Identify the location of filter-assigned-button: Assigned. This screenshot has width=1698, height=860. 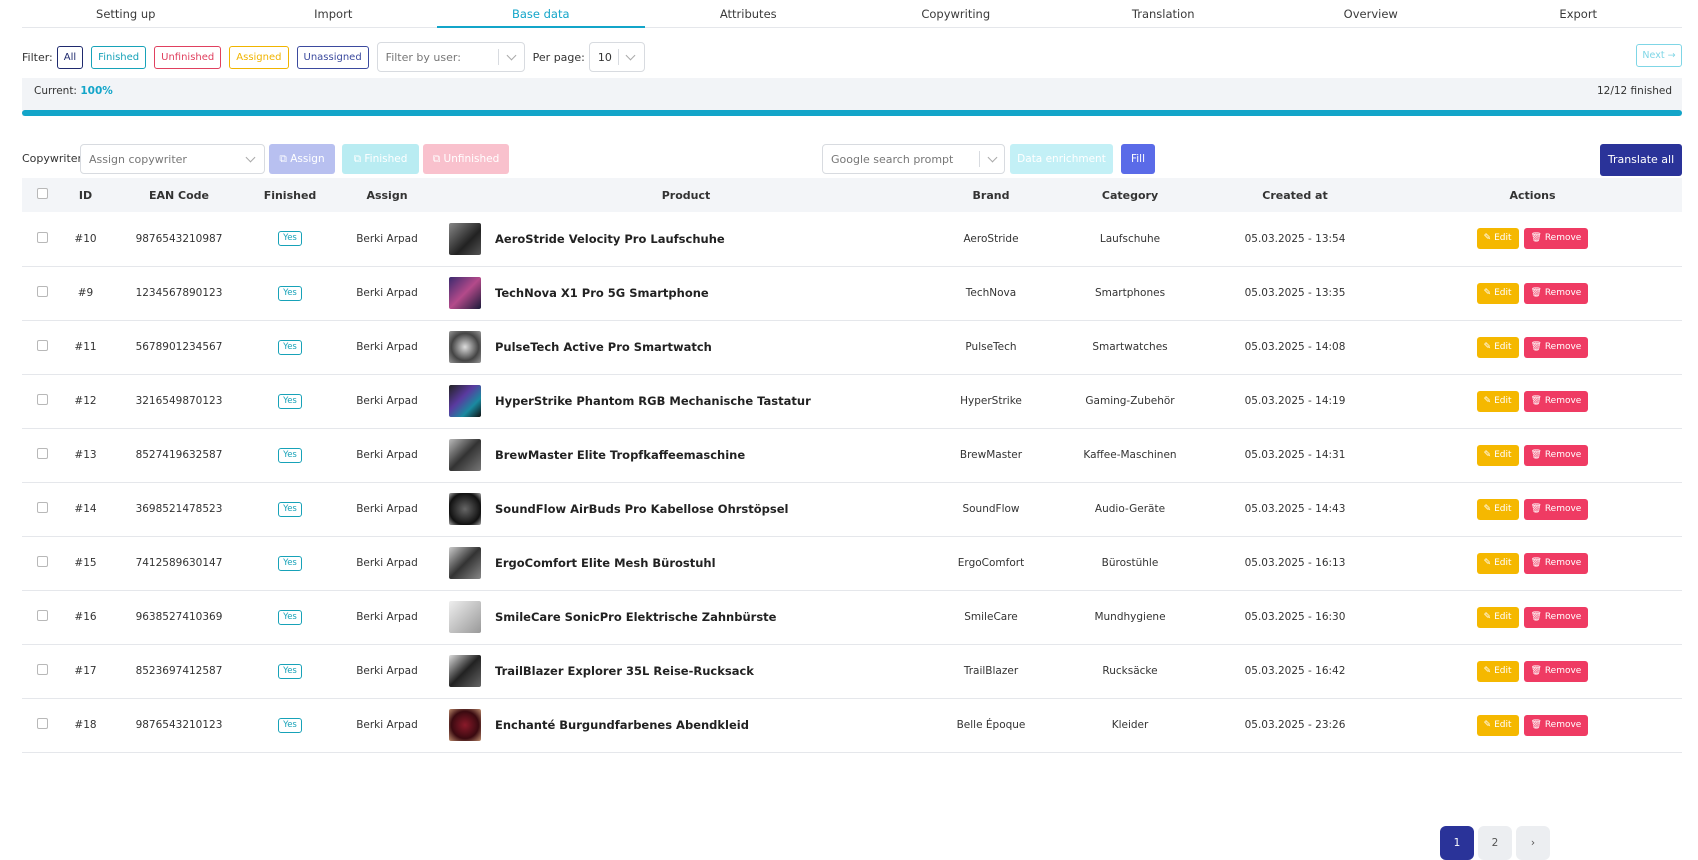
(259, 57).